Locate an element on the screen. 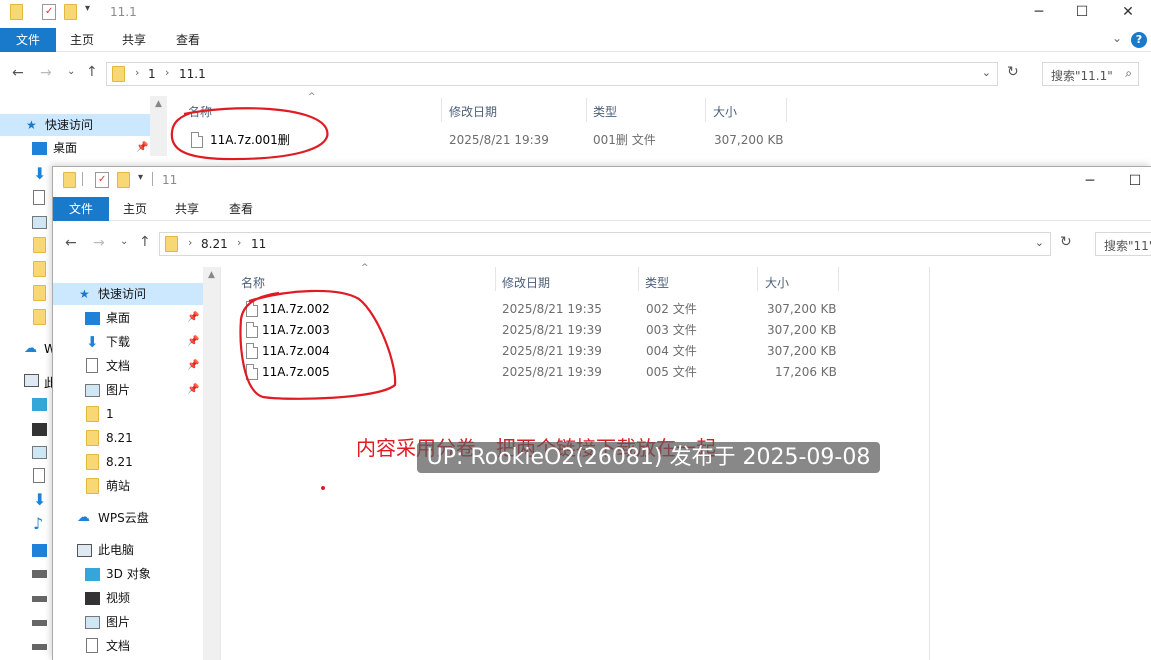 This screenshot has height=660, width=1151. file-size: 17,206 KB is located at coordinates (806, 372).